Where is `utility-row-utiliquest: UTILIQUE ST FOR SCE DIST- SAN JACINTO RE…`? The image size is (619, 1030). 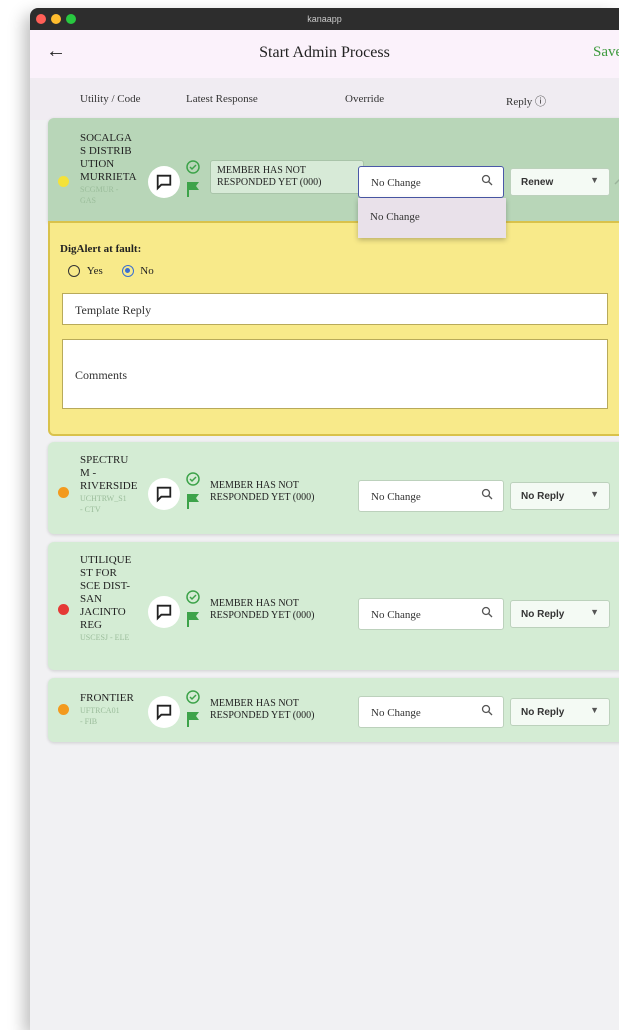
utility-row-utiliquest: UTILIQUE ST FOR SCE DIST- SAN JACINTO RE… is located at coordinates (333, 606).